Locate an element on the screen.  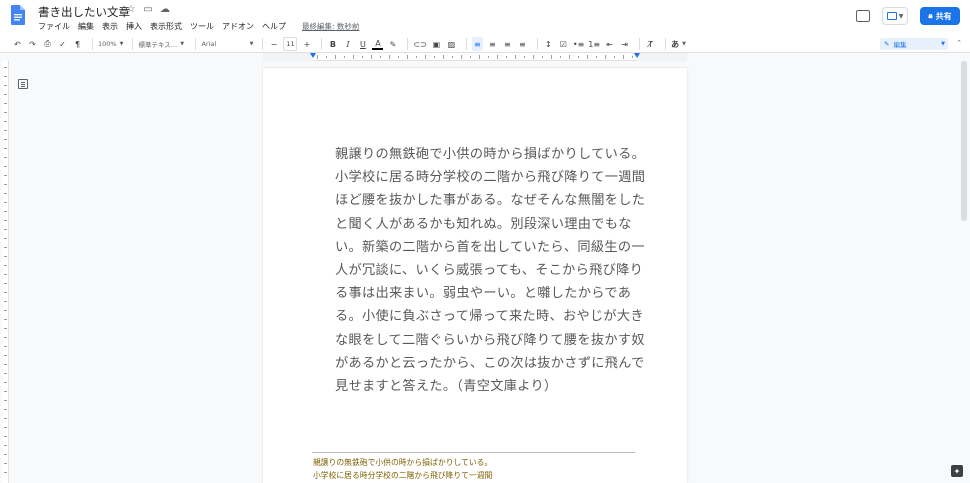
input-tools-value: あ is located at coordinates (675, 44).